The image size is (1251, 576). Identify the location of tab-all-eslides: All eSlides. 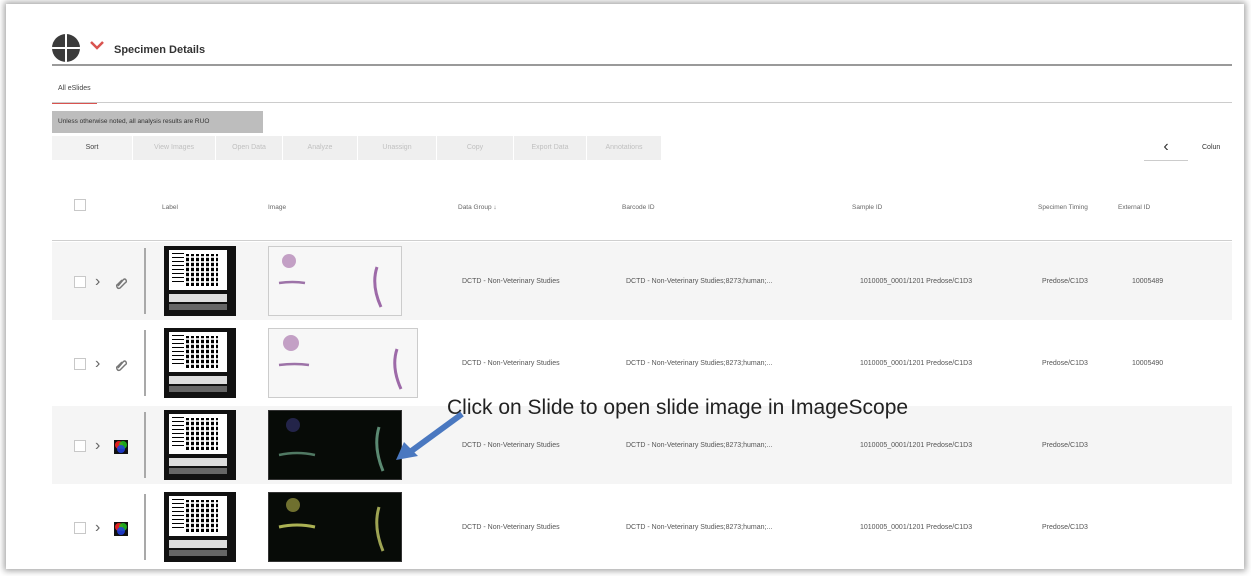
(74, 92).